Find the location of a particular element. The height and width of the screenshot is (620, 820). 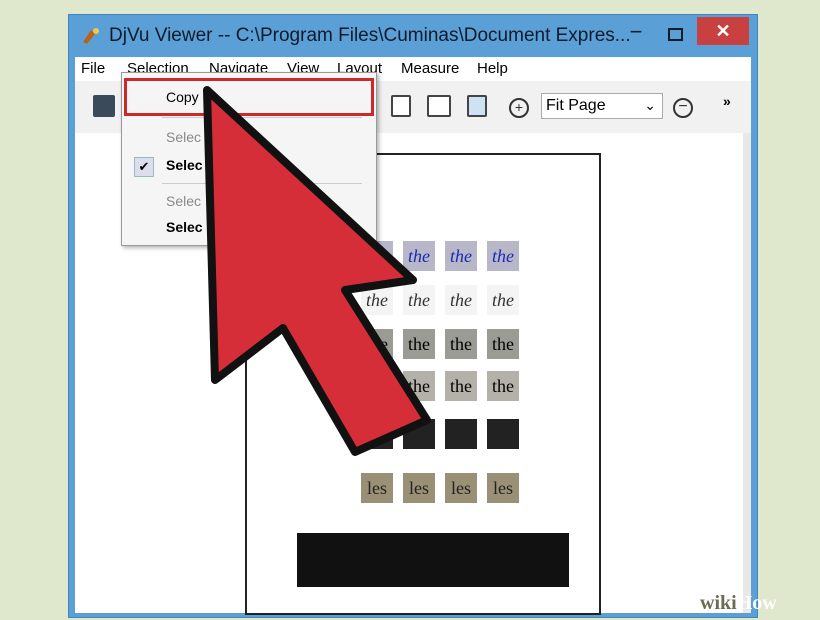

wikihow-watermark: wikiHow is located at coordinates (738, 603).